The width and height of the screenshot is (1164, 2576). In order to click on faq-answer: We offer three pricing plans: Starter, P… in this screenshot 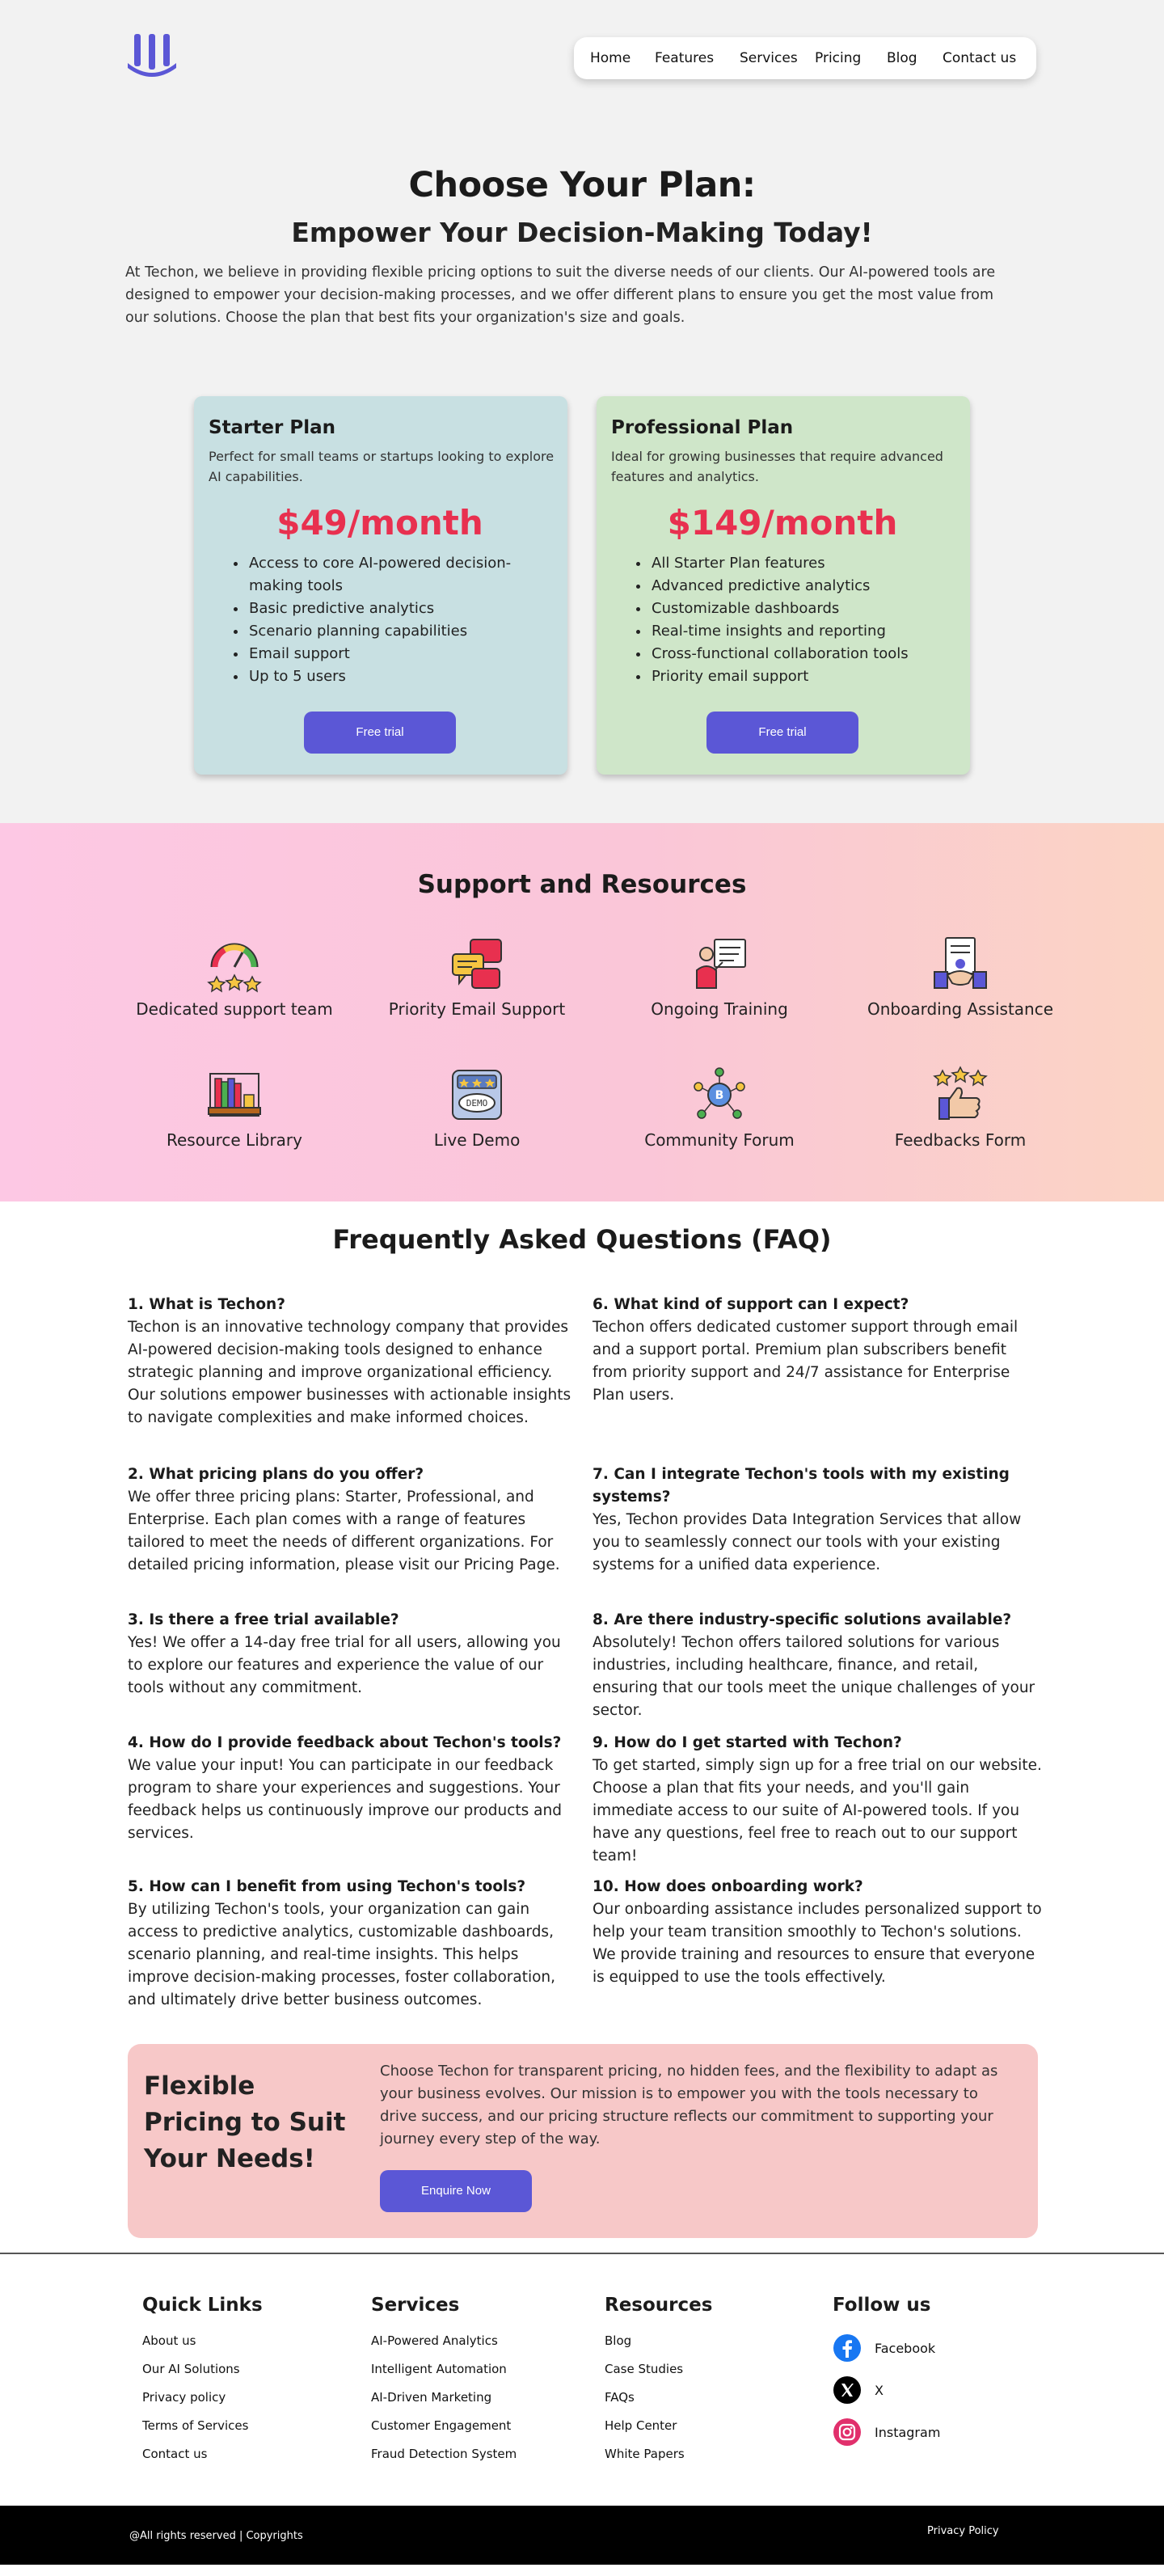, I will do `click(344, 1531)`.